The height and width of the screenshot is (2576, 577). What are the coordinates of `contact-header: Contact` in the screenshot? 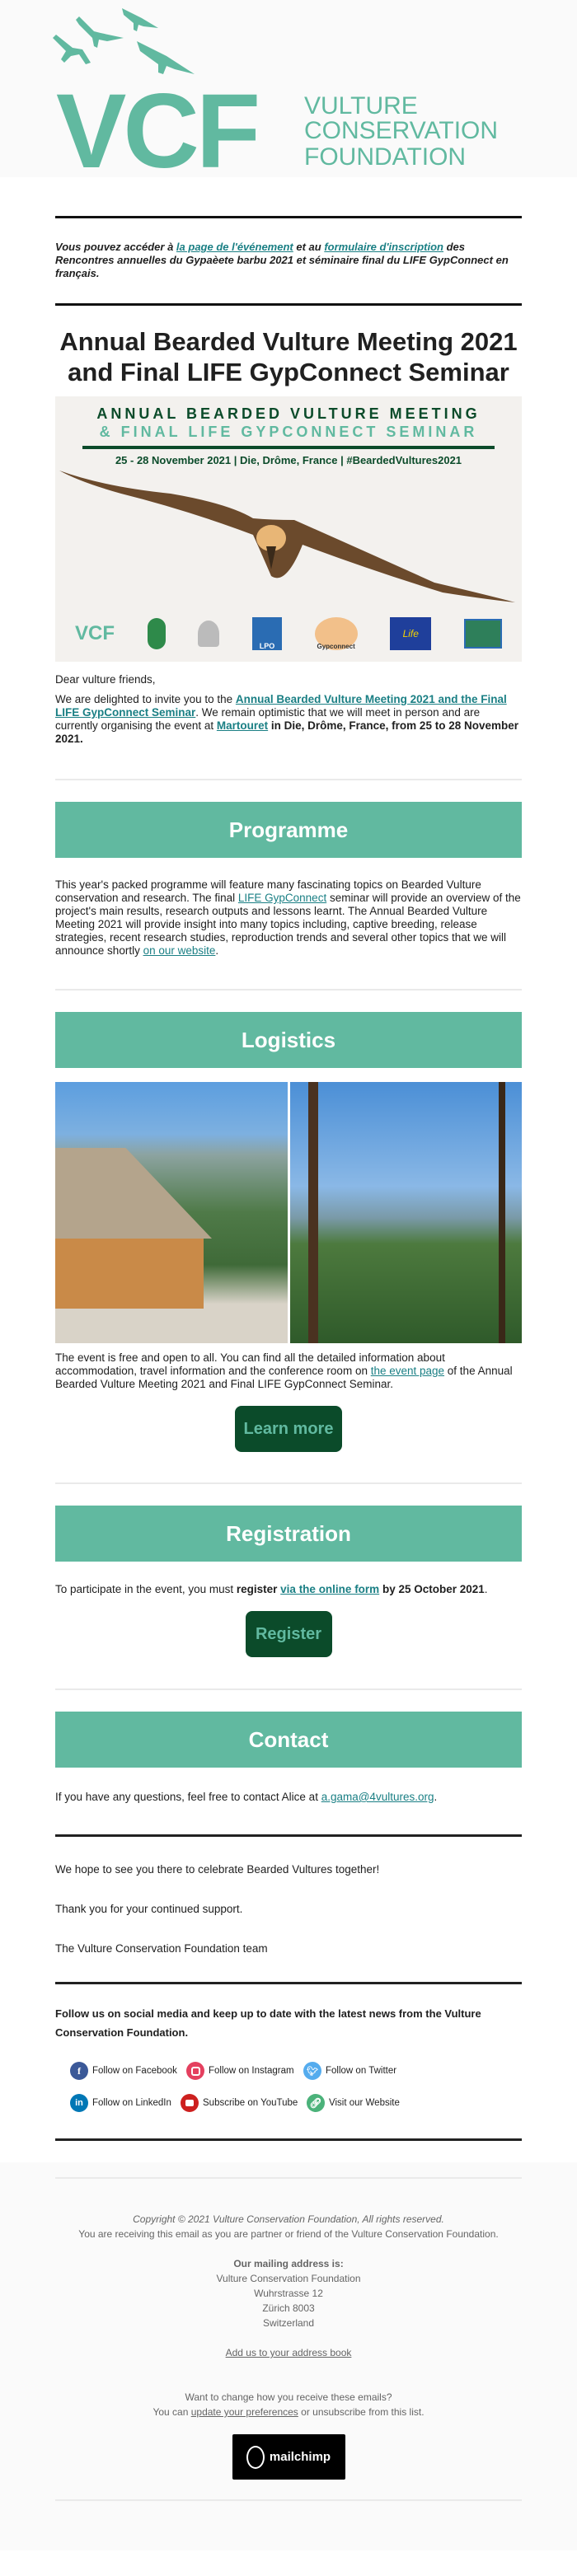 It's located at (288, 1740).